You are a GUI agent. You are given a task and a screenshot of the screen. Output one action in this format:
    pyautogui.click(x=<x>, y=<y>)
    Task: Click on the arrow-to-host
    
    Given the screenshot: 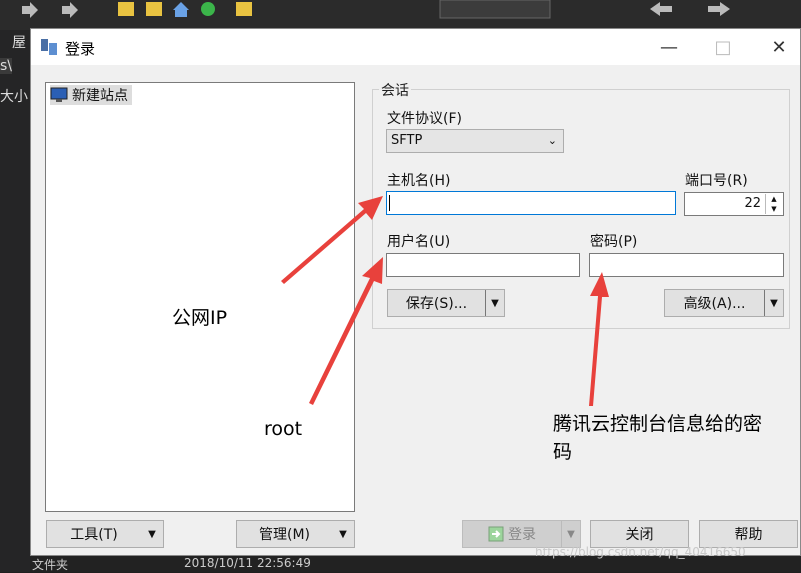 What is the action you would take?
    pyautogui.click(x=332, y=240)
    